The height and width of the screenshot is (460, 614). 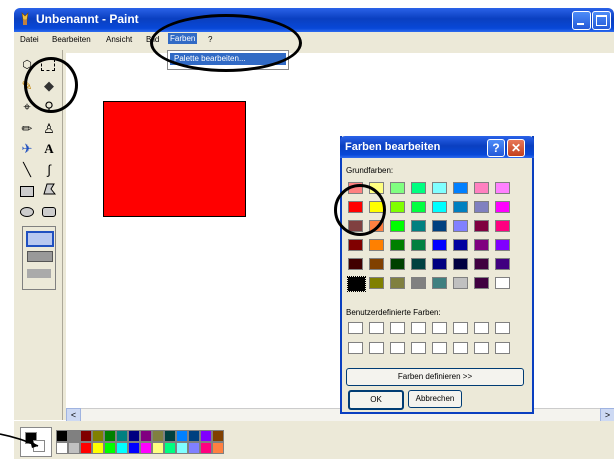 I want to click on menu-ansicht: Ansicht, so click(x=119, y=39).